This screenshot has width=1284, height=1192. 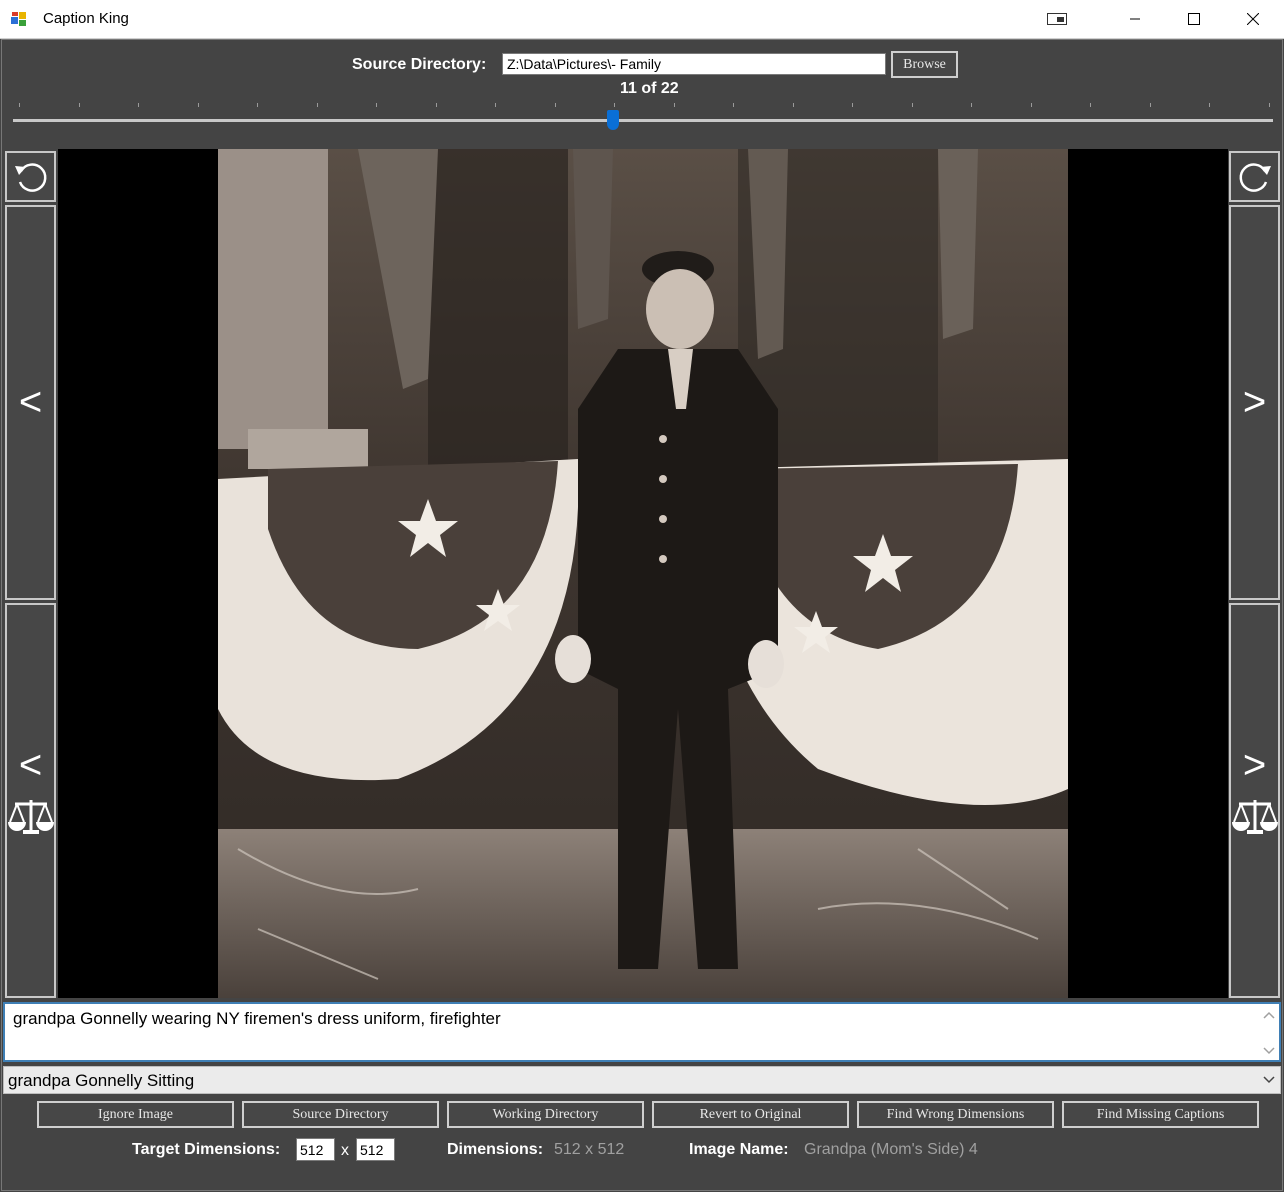 I want to click on image-counter: 11 of 22, so click(x=649, y=88).